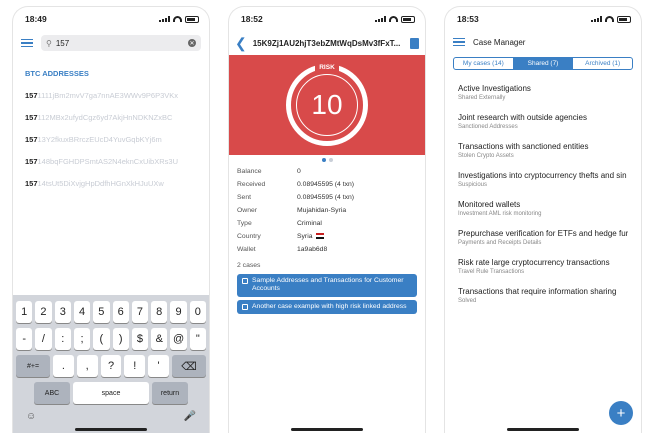 This screenshot has height=433, width=649. Describe the element at coordinates (82, 339) in the screenshot. I see `keyboard-key: ;` at that location.